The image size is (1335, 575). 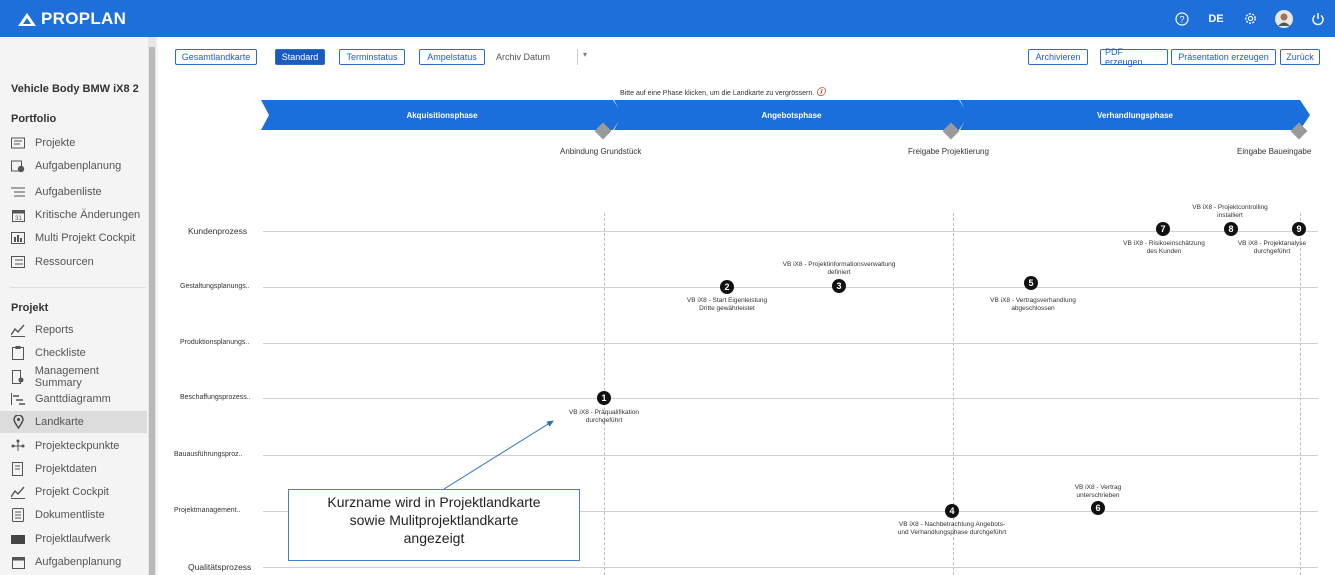 I want to click on lane-label: Gestaltungsplanungs.., so click(x=215, y=286).